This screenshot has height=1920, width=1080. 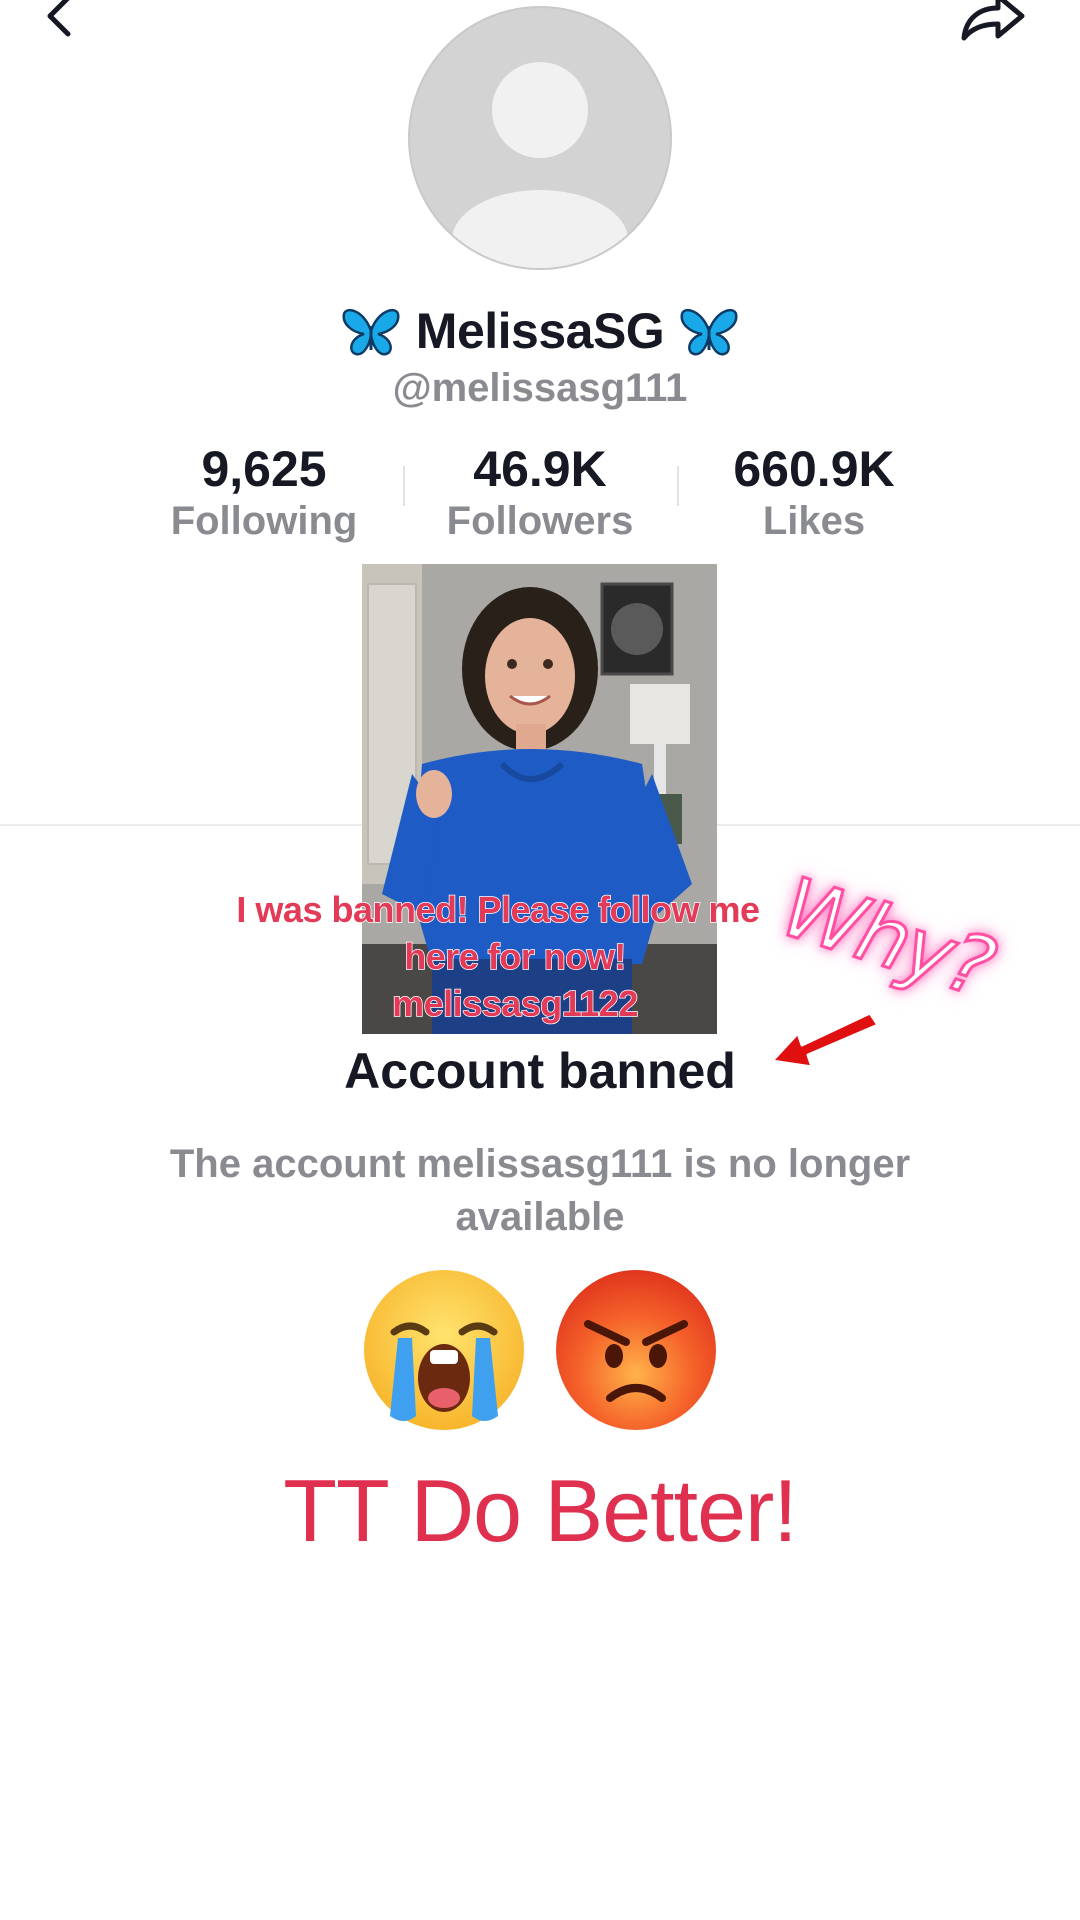 What do you see at coordinates (814, 521) in the screenshot?
I see `likes-label: Likes` at bounding box center [814, 521].